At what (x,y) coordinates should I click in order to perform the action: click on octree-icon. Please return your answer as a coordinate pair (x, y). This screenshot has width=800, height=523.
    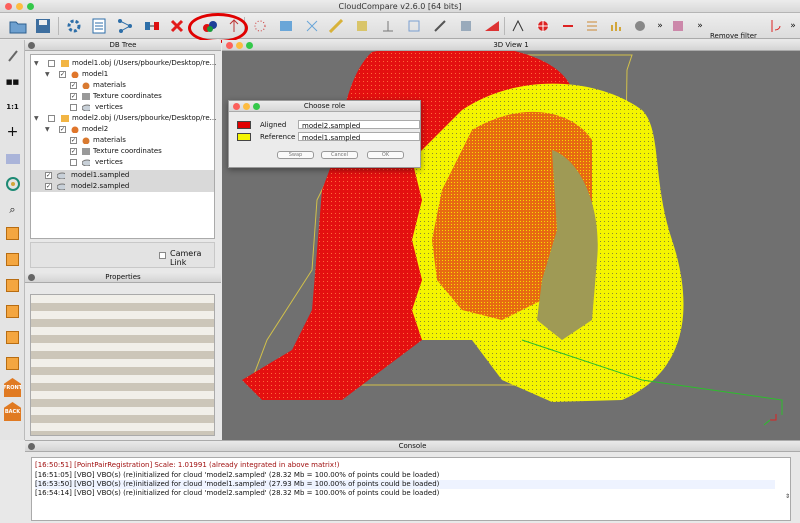
    Looking at the image, I should click on (414, 26).